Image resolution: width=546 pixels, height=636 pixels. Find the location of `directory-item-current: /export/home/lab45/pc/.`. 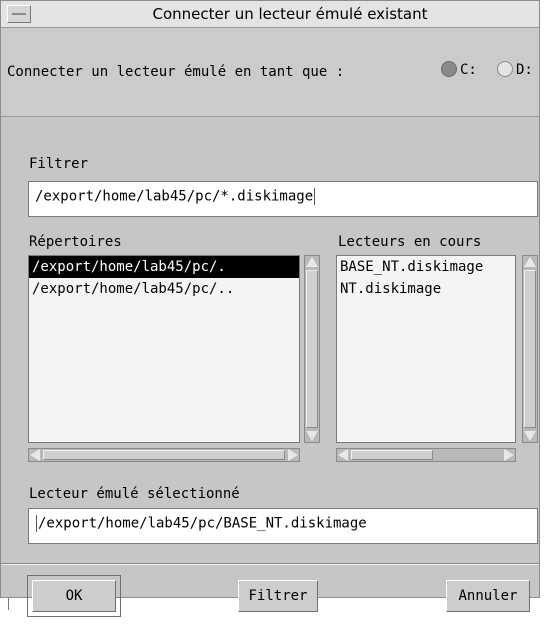

directory-item-current: /export/home/lab45/pc/. is located at coordinates (164, 267).